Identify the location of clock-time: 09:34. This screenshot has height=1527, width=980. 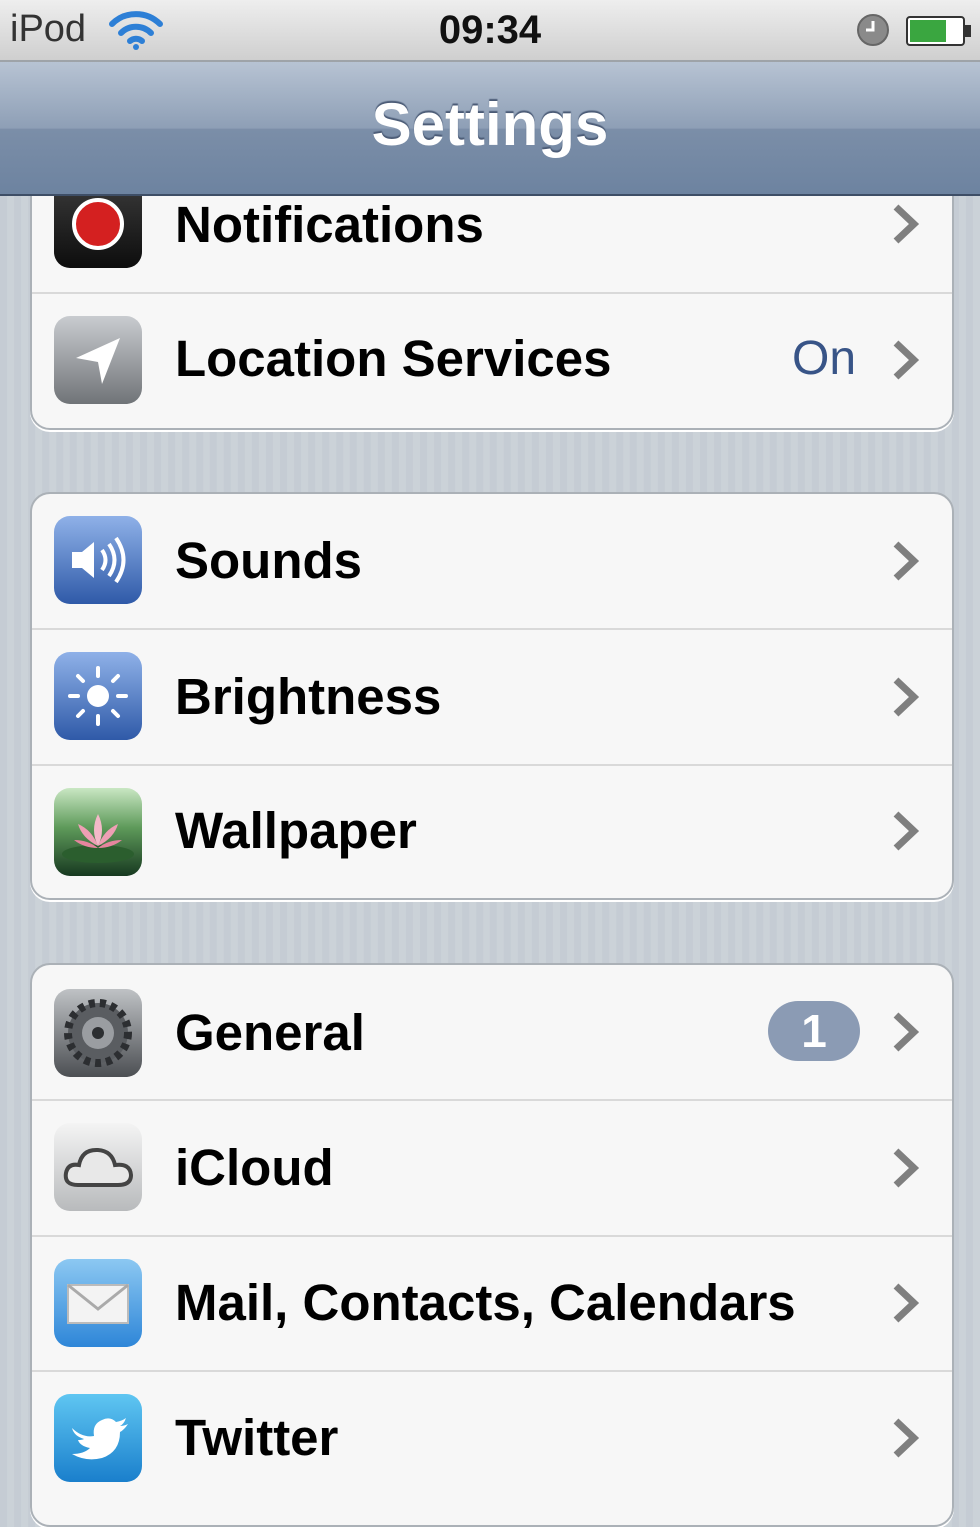
(490, 30).